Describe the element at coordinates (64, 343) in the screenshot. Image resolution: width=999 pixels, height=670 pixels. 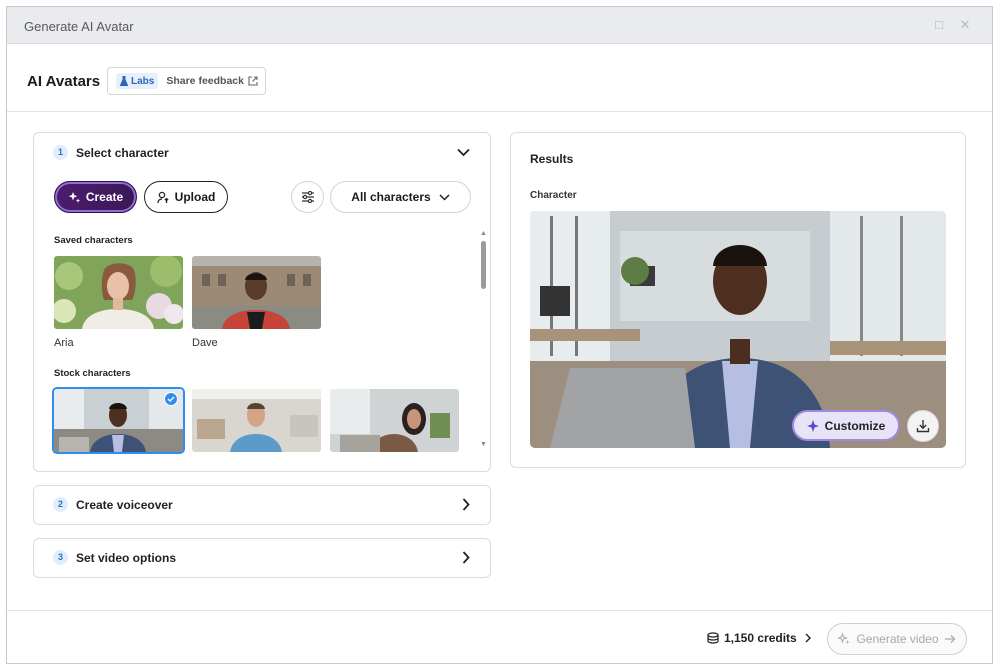
I see `saved-character-name: Aria` at that location.